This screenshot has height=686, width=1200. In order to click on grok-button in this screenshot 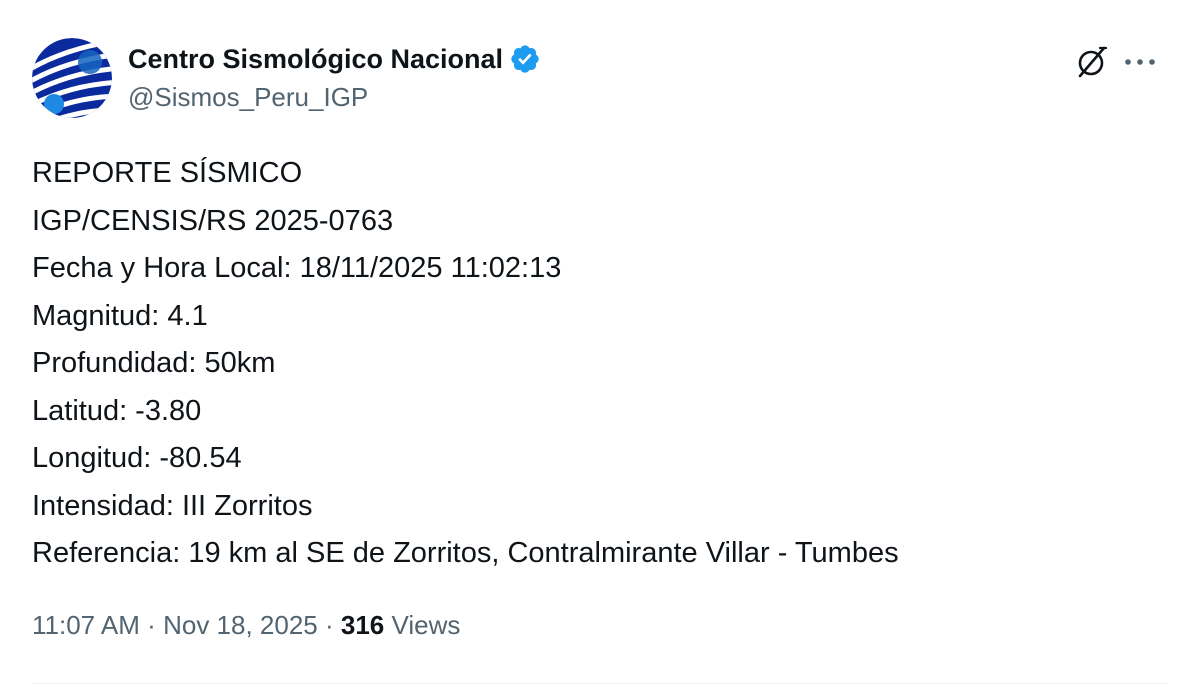, I will do `click(1092, 62)`.